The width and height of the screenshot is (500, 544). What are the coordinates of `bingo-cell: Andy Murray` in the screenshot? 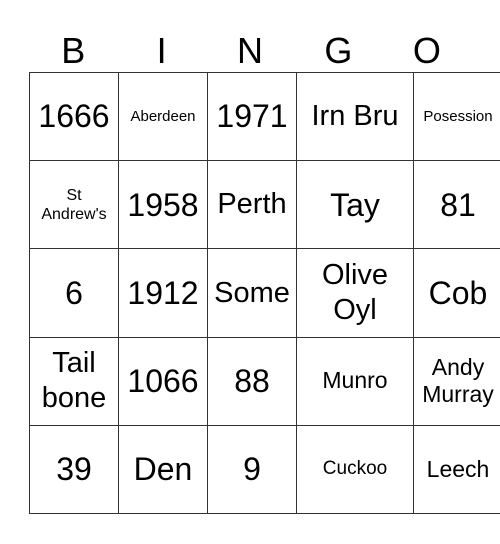 It's located at (456, 381).